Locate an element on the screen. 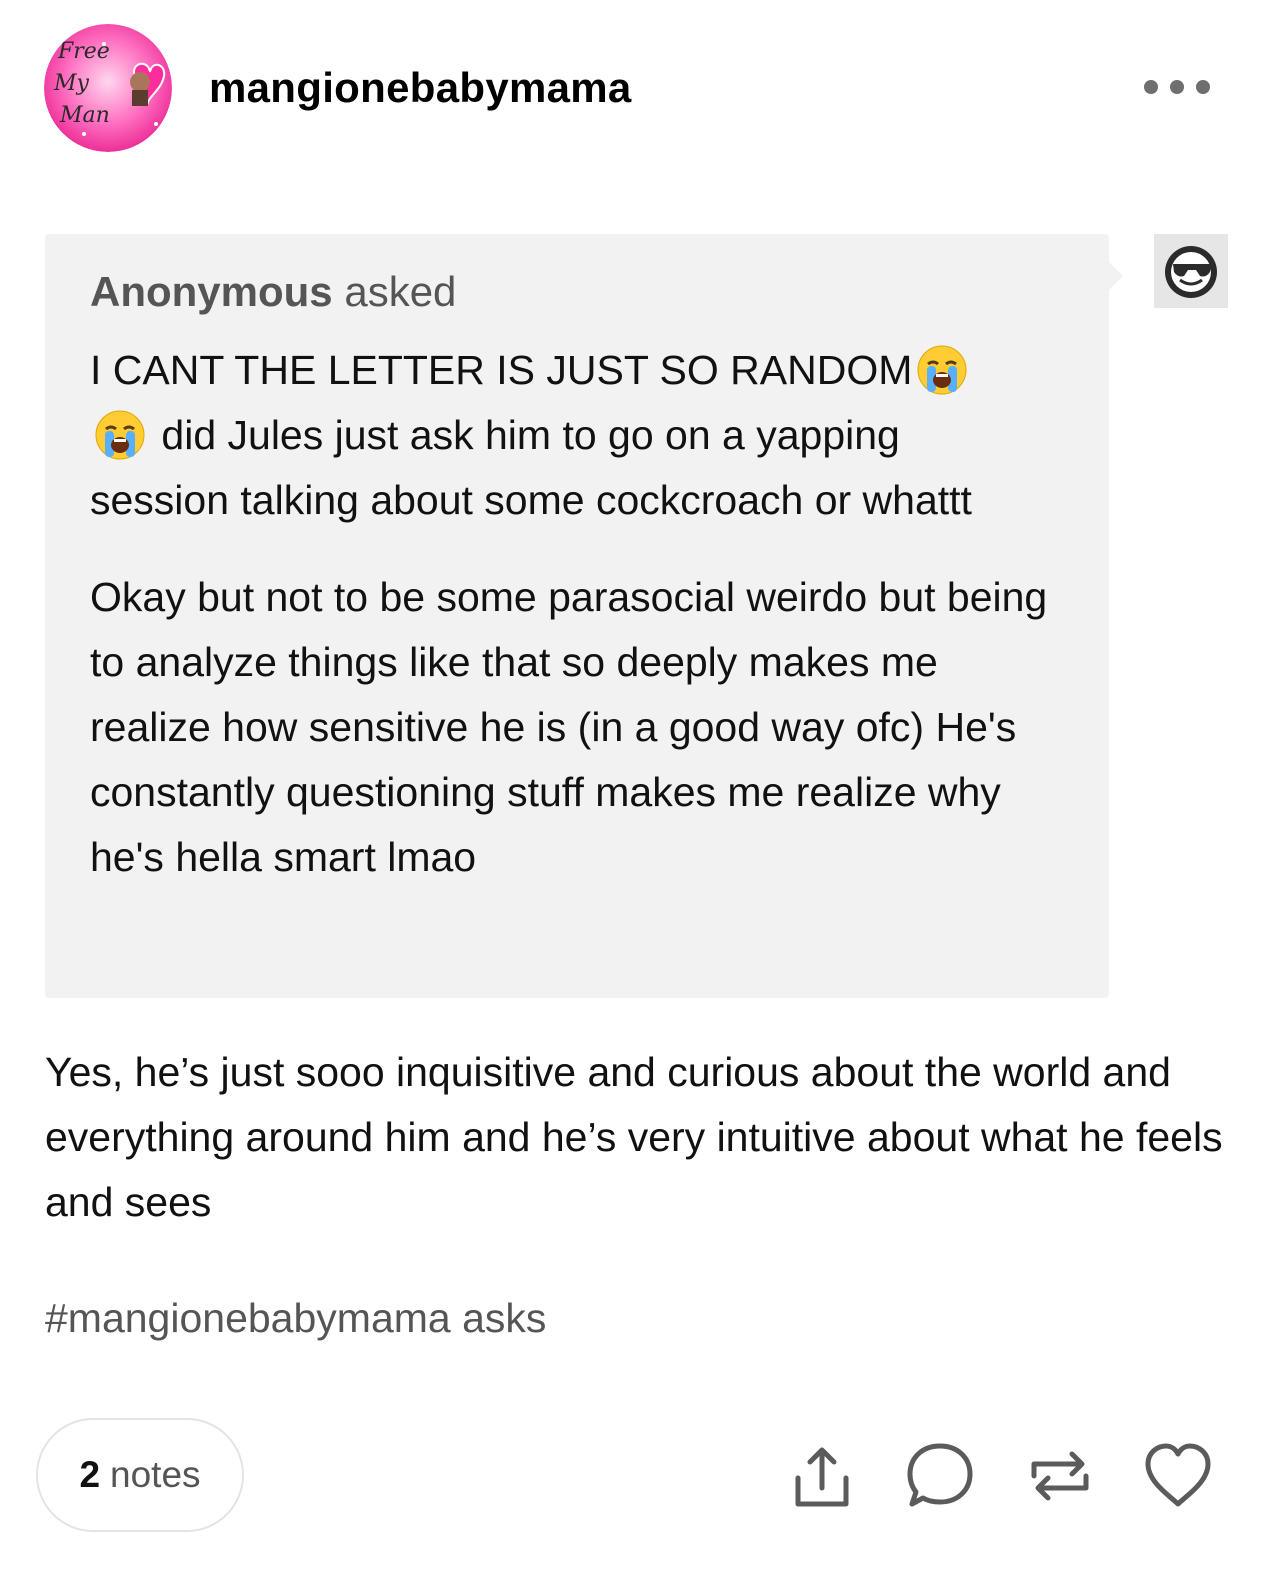 The image size is (1284, 1582). more-options-button is located at coordinates (1177, 87).